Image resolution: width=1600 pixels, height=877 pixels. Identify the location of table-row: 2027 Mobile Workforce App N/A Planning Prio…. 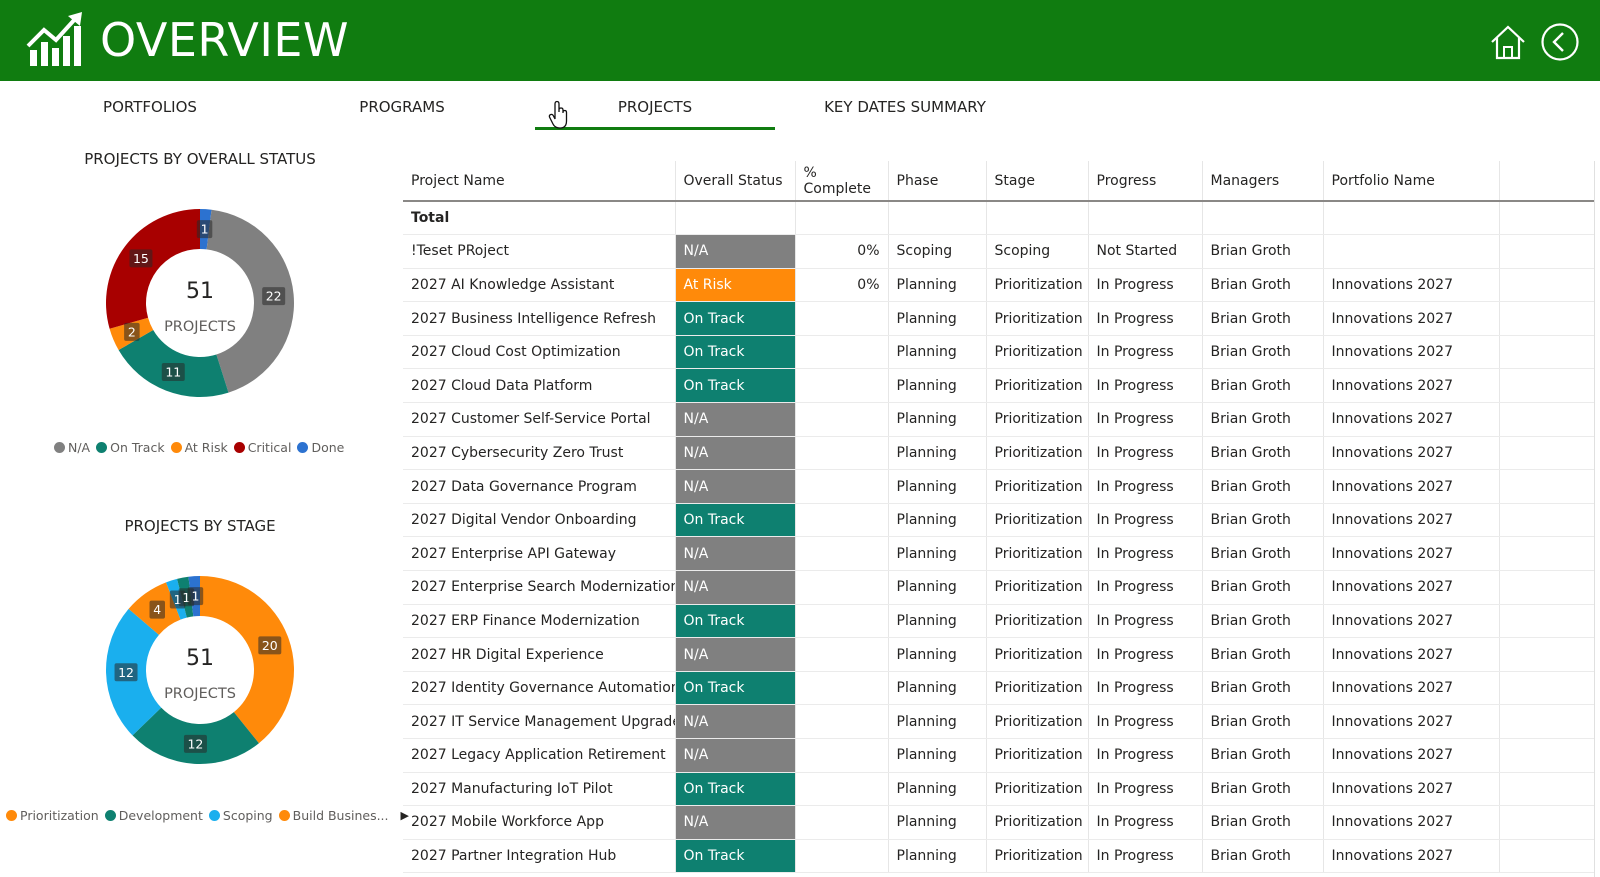
(999, 822).